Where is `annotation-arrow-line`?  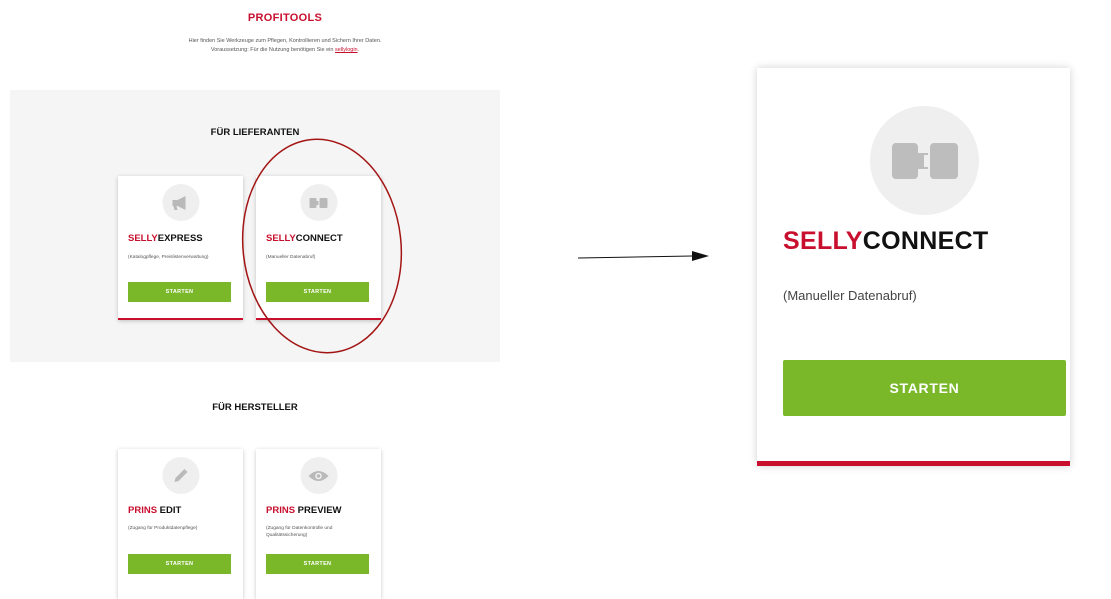
annotation-arrow-line is located at coordinates (635, 257).